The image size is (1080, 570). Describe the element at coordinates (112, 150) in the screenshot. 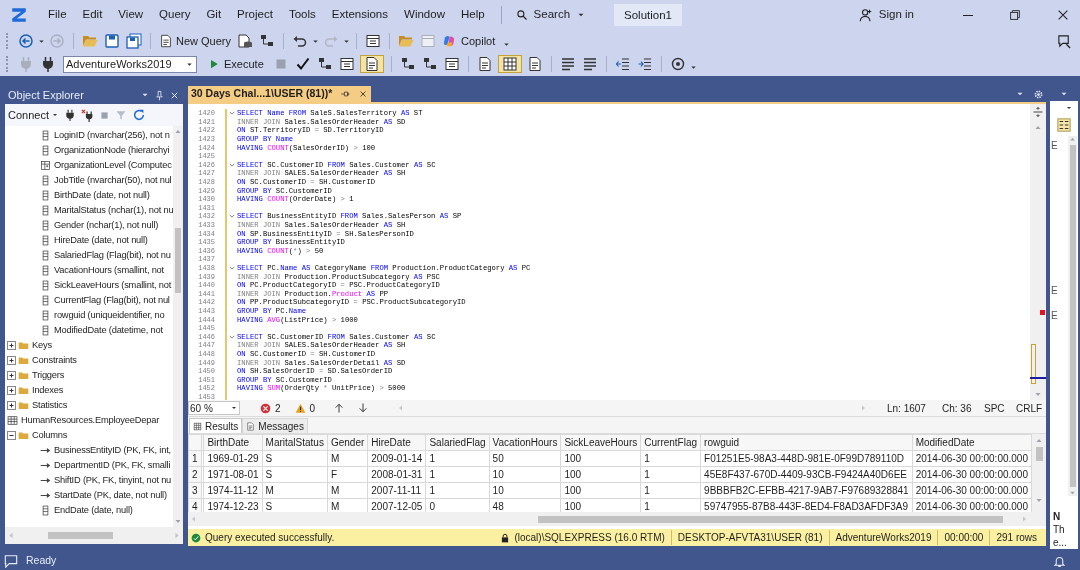

I see `tree-item: OrganizationNode (hierarchyi` at that location.